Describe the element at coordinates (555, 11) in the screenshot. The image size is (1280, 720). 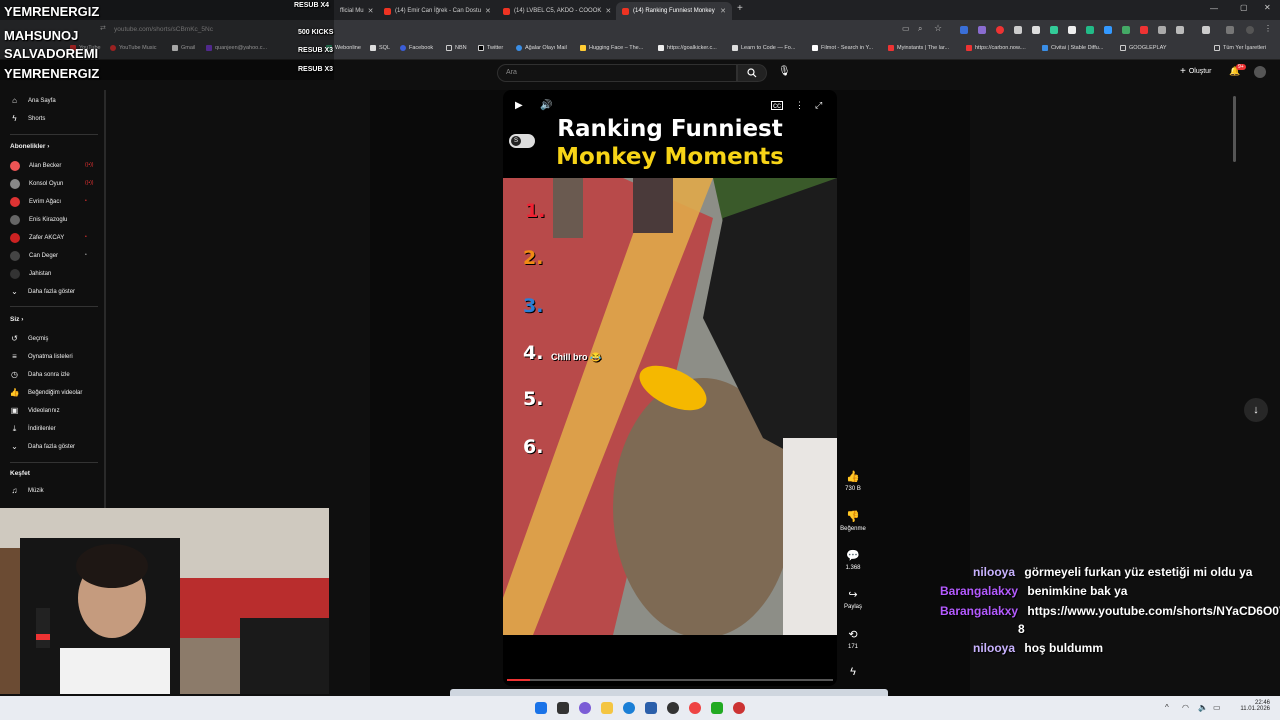
I see `browser-tab: (14) LVBEL C5, AKDO - COOOK ✕` at that location.